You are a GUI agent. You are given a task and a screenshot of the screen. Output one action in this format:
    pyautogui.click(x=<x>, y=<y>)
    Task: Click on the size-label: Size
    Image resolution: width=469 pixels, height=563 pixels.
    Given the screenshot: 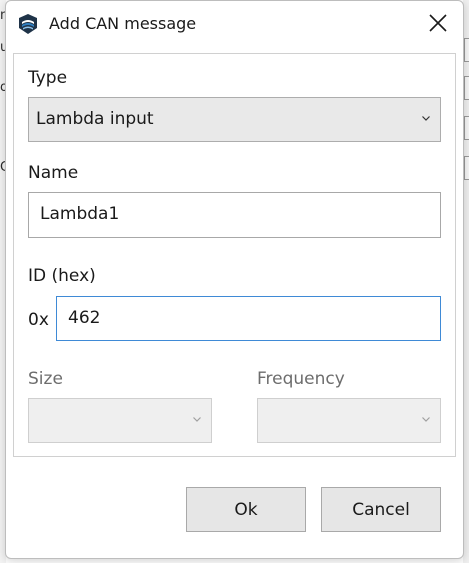 What is the action you would take?
    pyautogui.click(x=45, y=379)
    